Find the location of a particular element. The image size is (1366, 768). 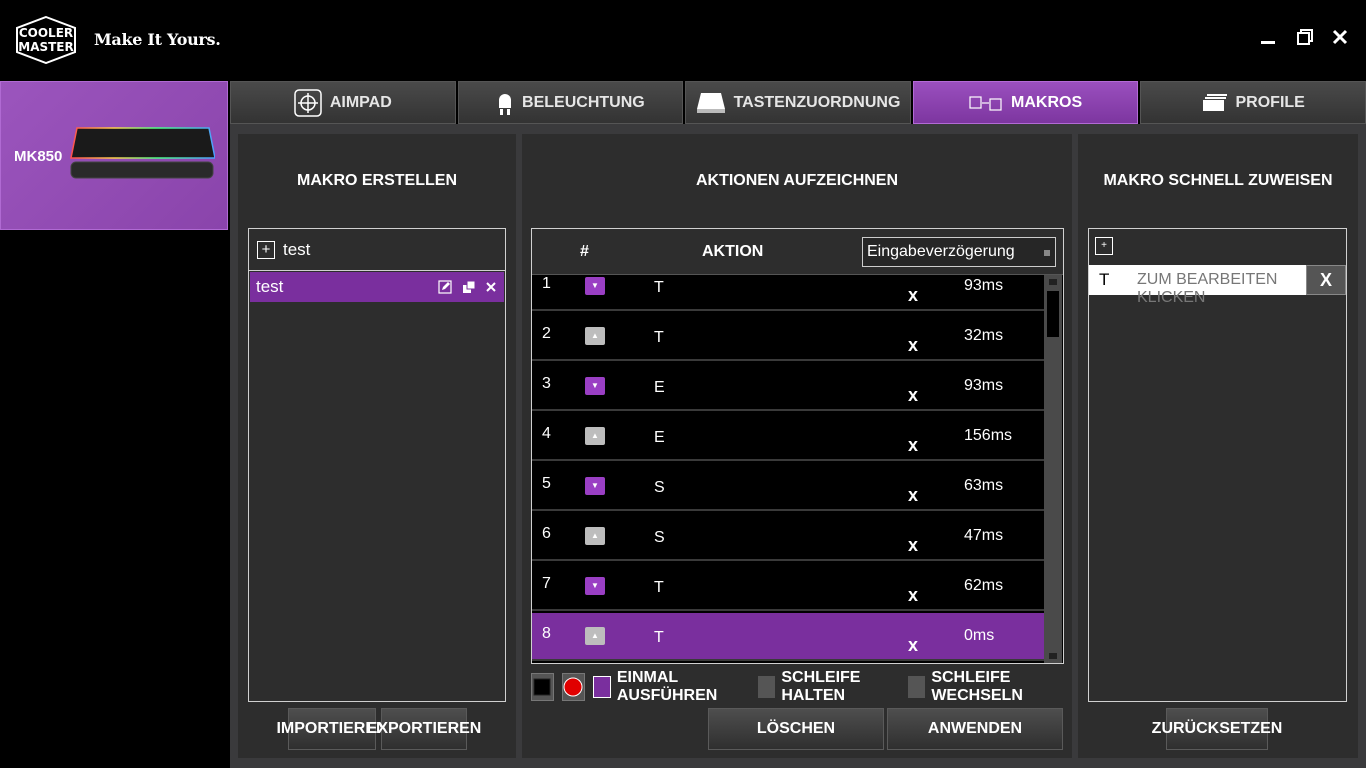

row-delay: 47ms is located at coordinates (983, 536).